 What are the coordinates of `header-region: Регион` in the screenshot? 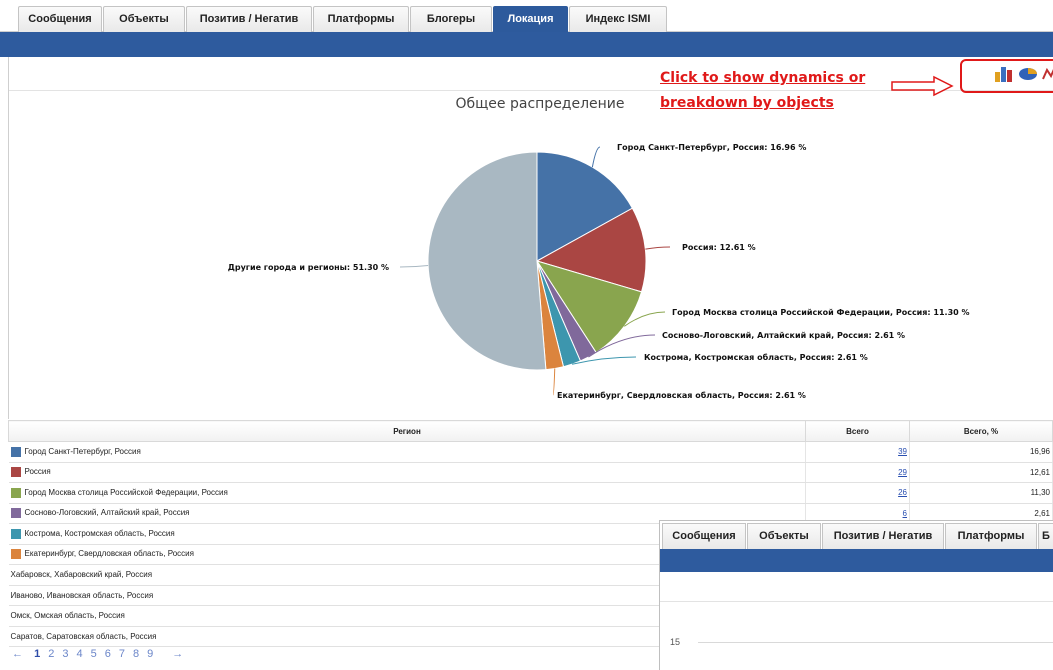 It's located at (407, 431).